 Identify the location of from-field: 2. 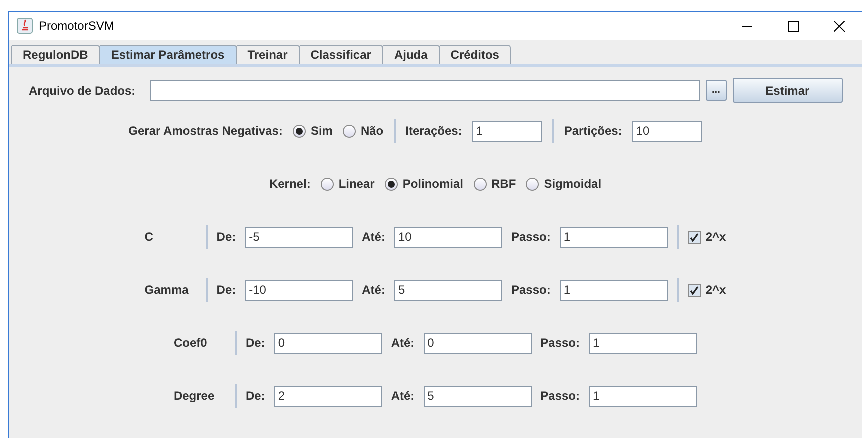
(328, 396).